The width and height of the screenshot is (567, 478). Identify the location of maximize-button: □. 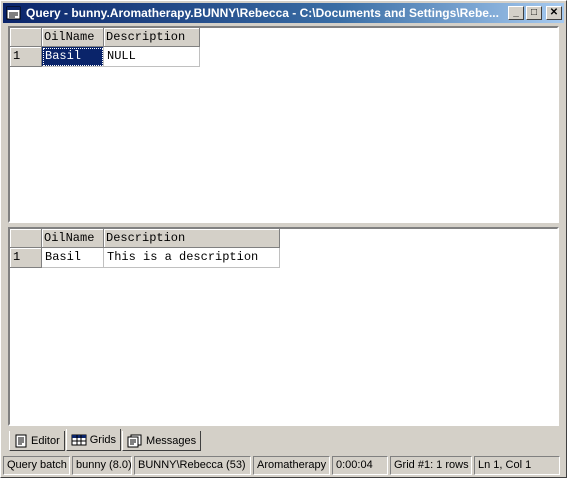
(534, 13).